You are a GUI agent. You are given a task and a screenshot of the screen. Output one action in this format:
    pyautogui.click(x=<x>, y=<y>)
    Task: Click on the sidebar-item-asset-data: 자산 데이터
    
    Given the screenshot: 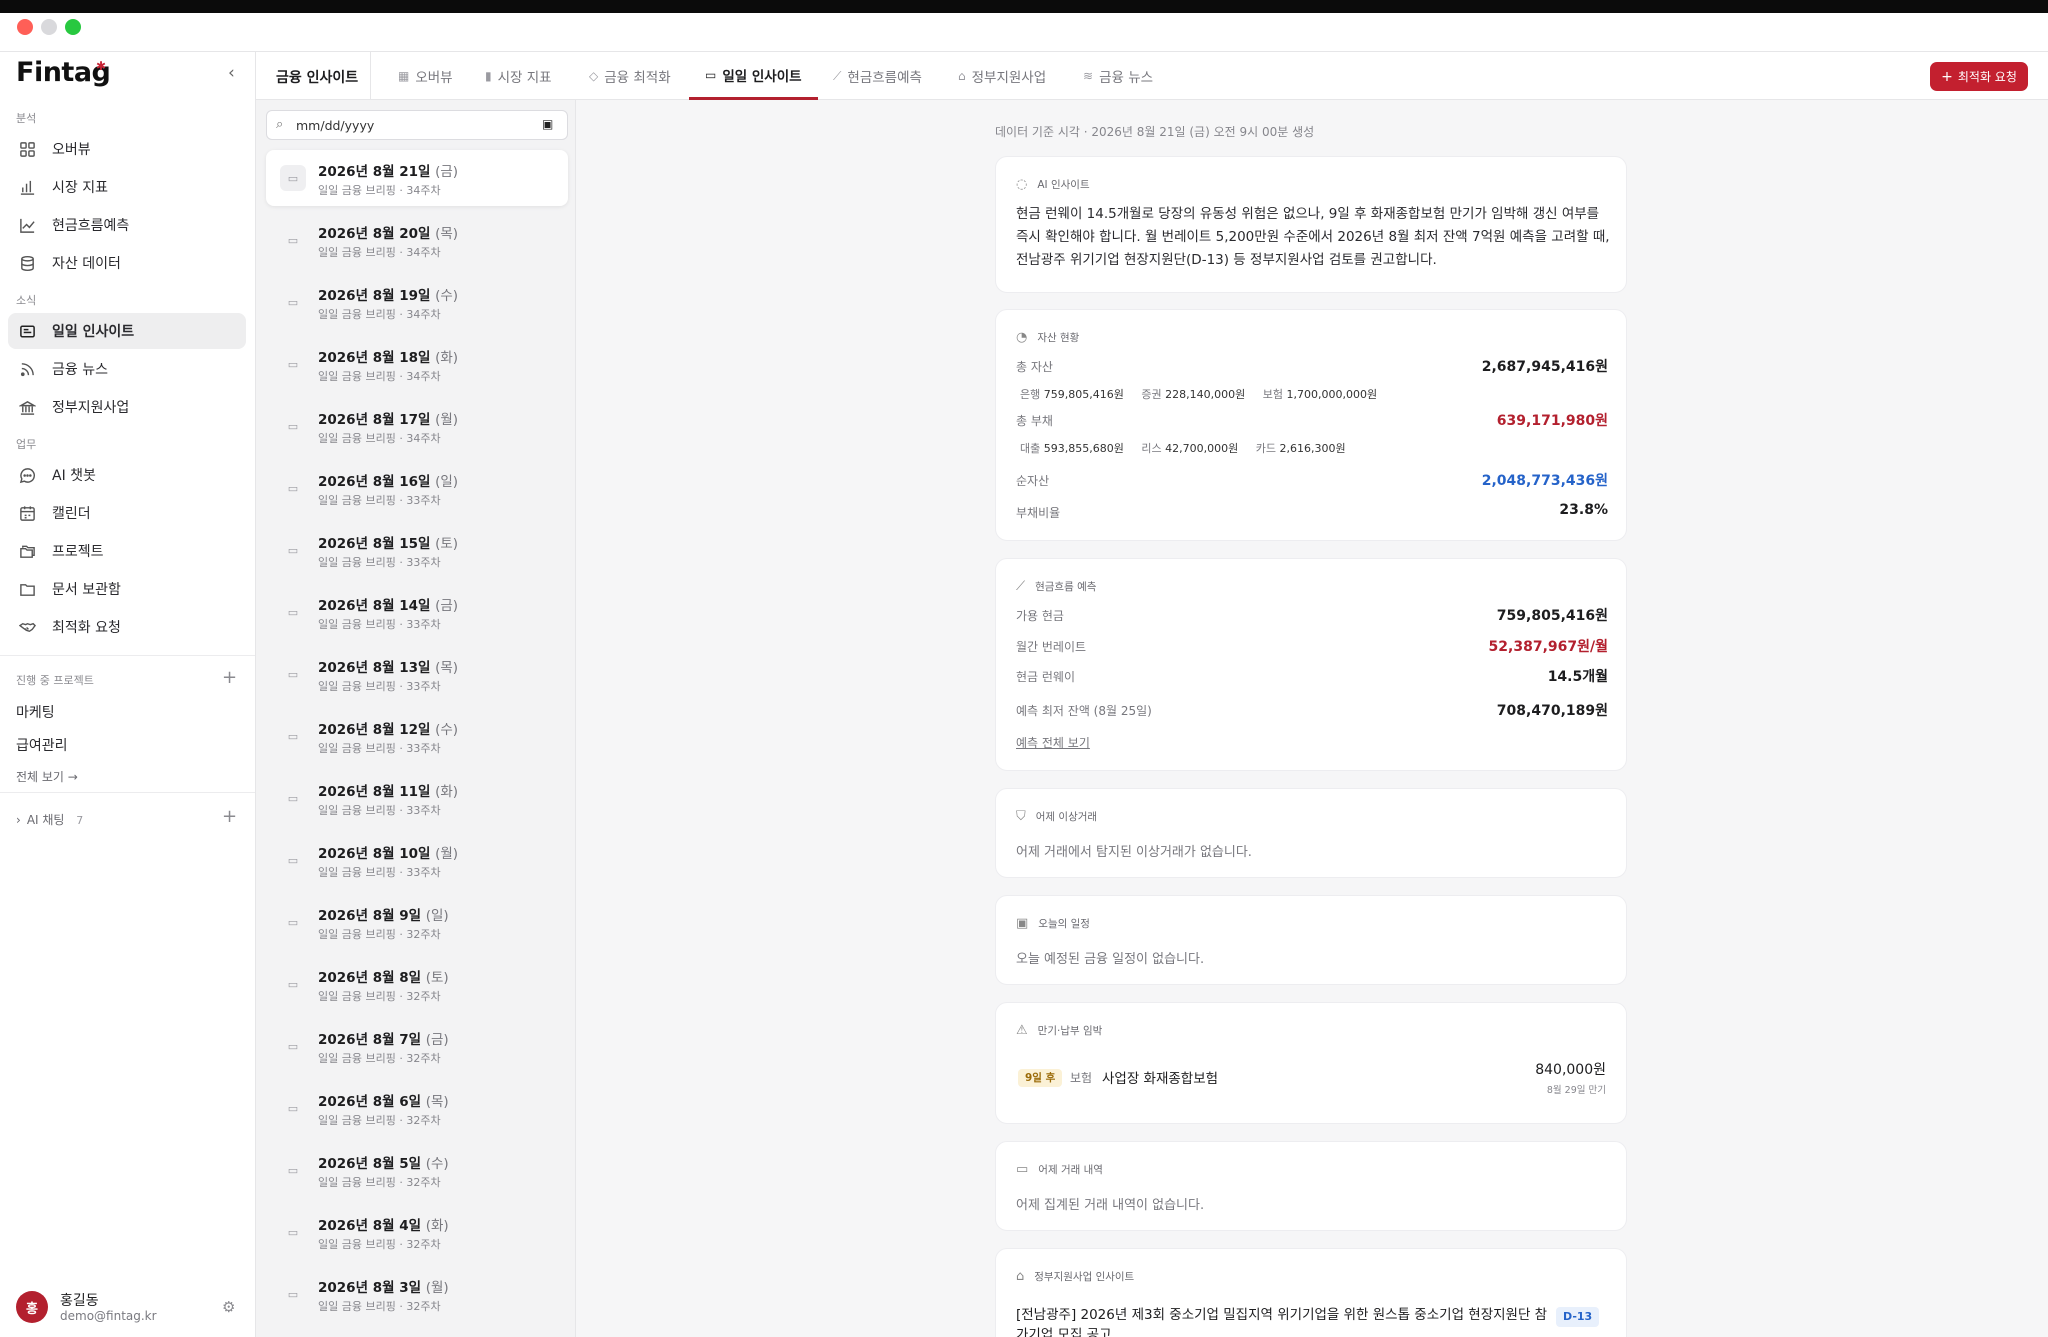 What is the action you would take?
    pyautogui.click(x=127, y=263)
    